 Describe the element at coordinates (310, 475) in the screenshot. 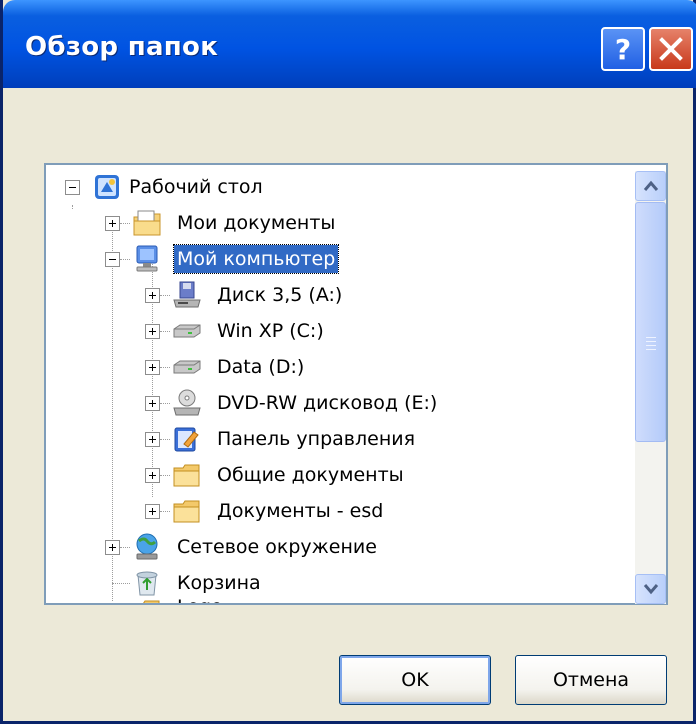

I see `tree-item-label: Общие документы` at that location.